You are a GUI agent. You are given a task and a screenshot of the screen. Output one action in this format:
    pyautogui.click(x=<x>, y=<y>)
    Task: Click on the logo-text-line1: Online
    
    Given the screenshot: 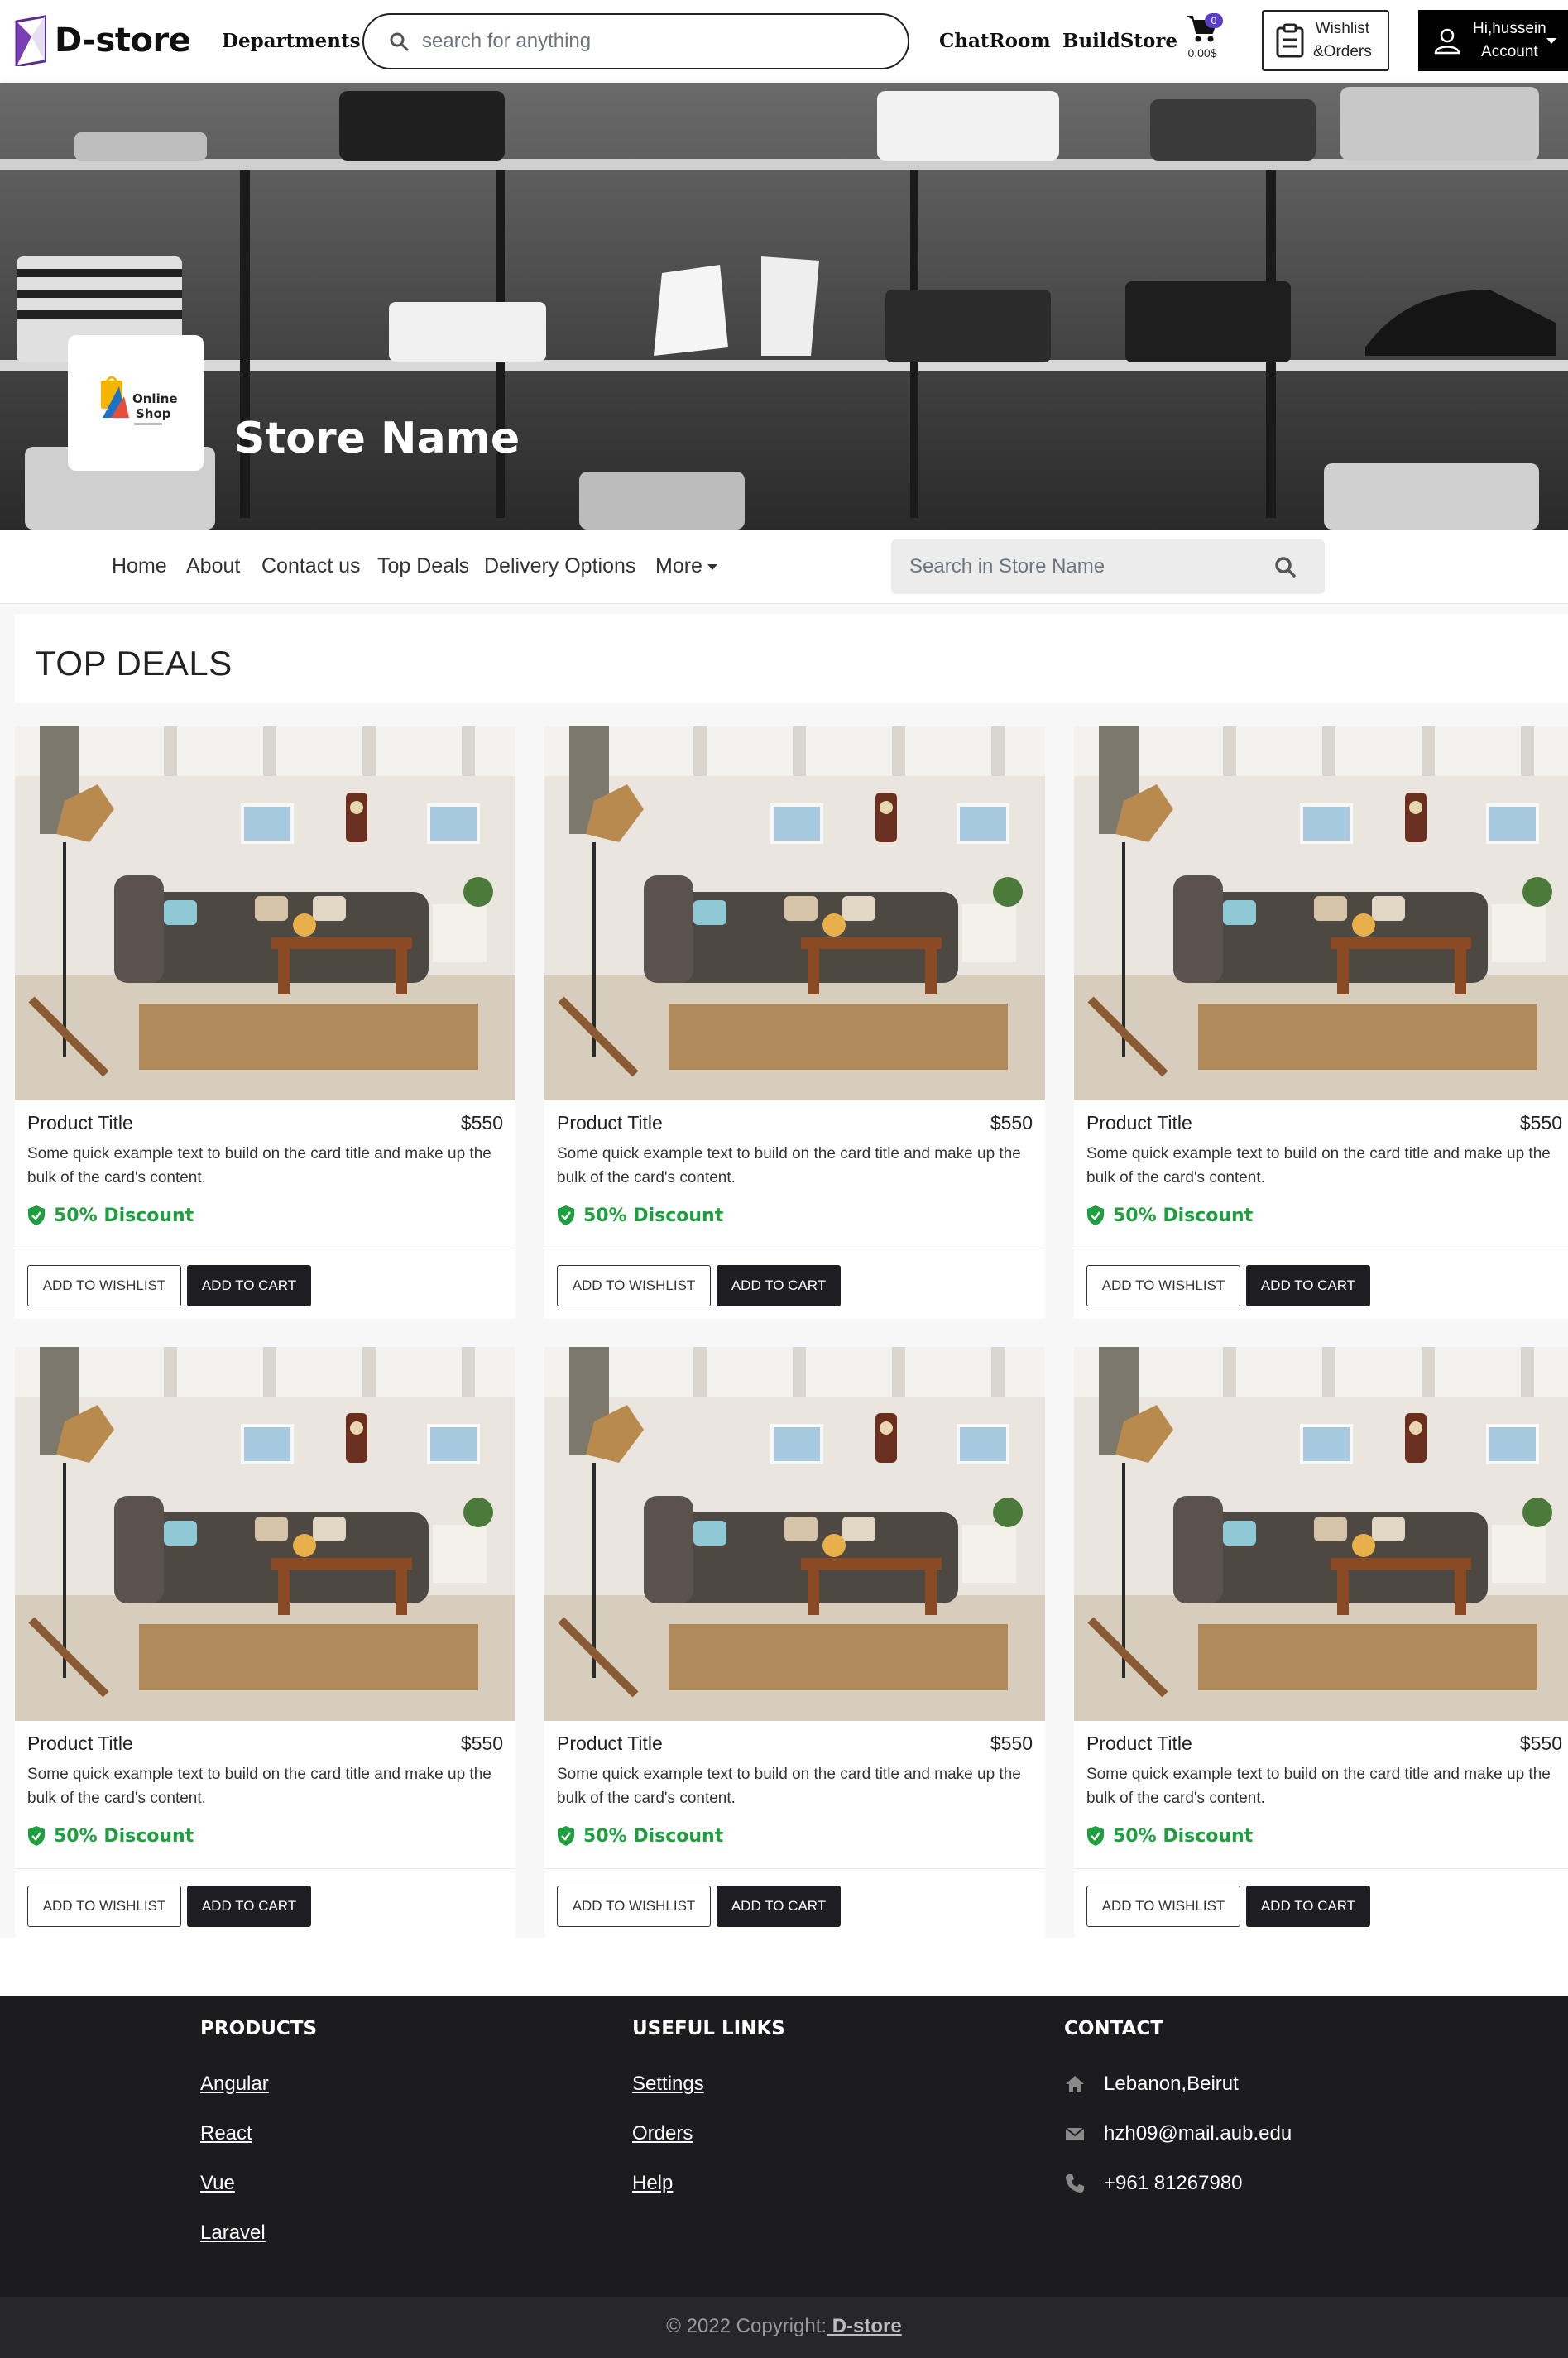 What is the action you would take?
    pyautogui.click(x=155, y=398)
    